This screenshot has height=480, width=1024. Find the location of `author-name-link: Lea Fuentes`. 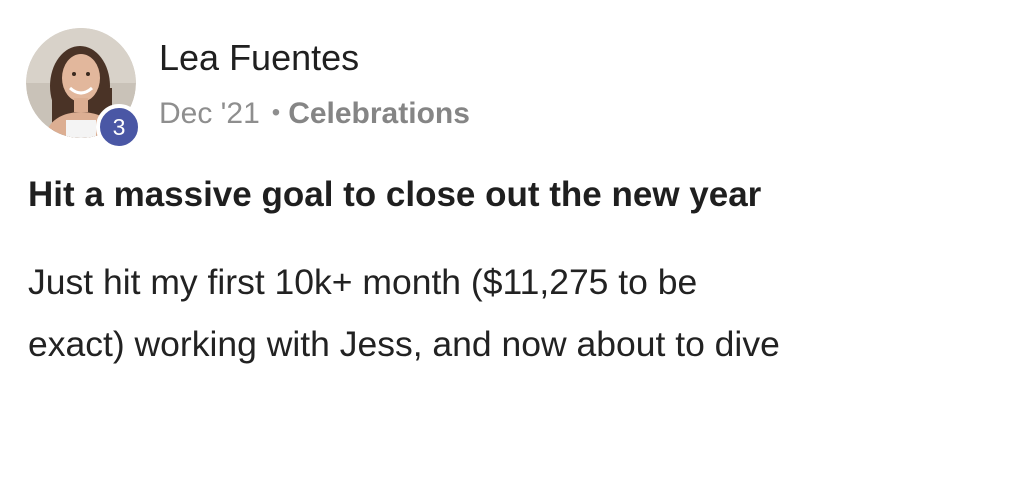

author-name-link: Lea Fuentes is located at coordinates (259, 58).